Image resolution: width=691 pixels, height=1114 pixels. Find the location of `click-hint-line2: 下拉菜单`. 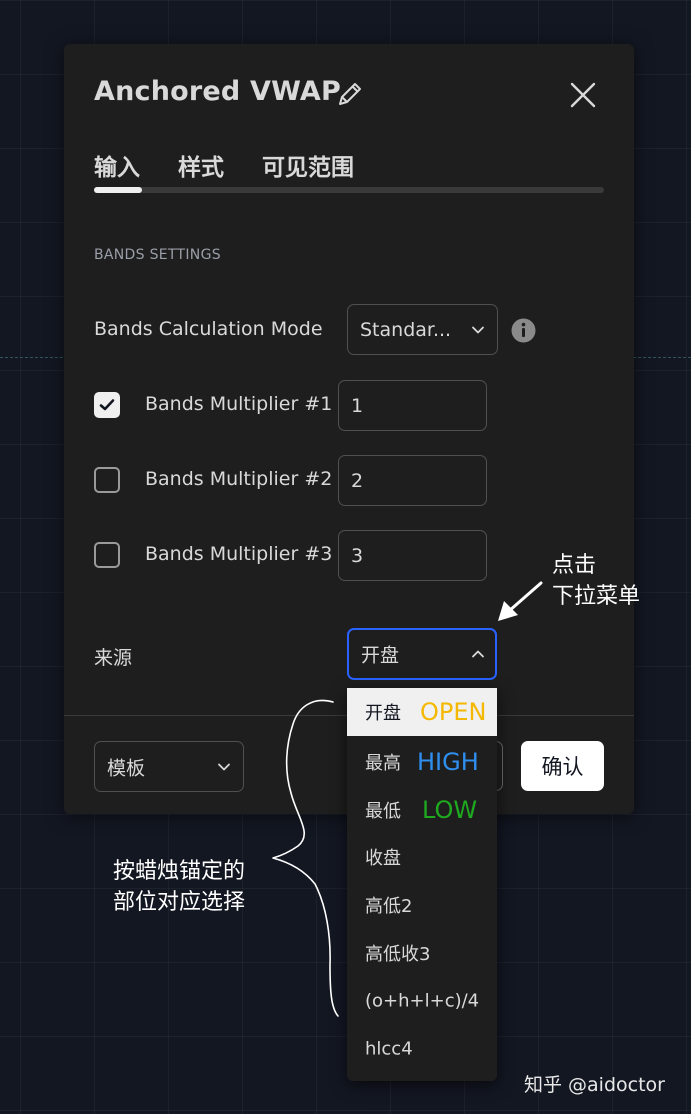

click-hint-line2: 下拉菜单 is located at coordinates (596, 596).